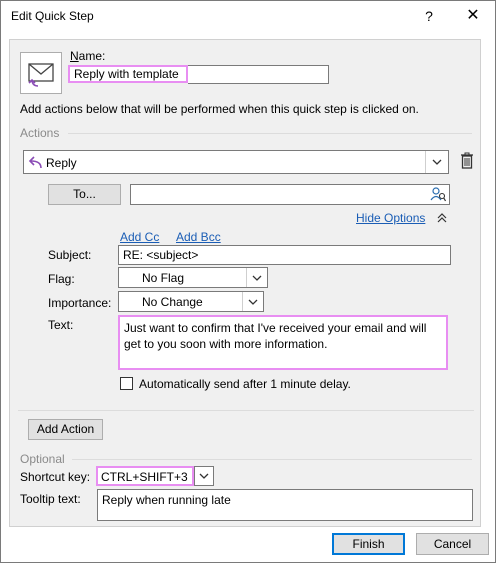 Image resolution: width=496 pixels, height=563 pixels. I want to click on add-action-button: Add Action, so click(65, 429).